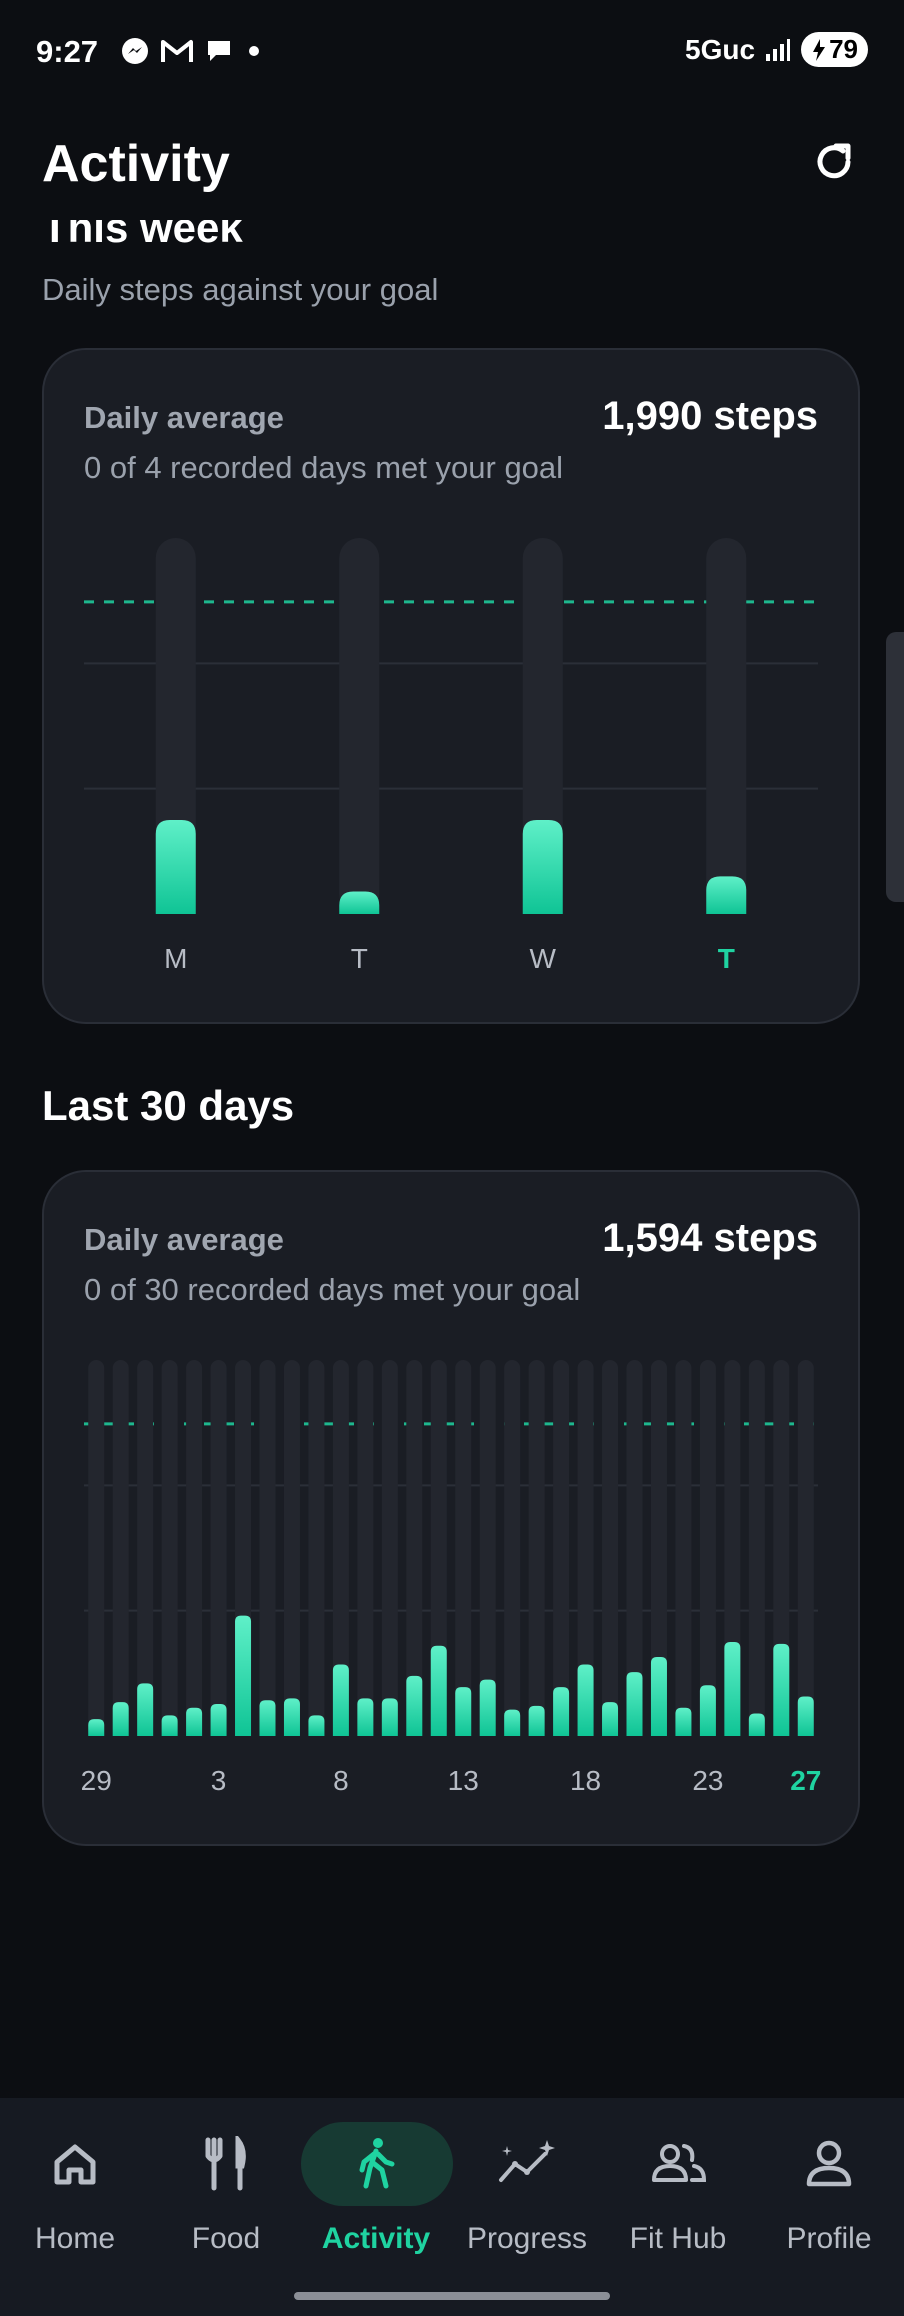 This screenshot has width=904, height=2316. I want to click on page-title: Activity, so click(136, 164).